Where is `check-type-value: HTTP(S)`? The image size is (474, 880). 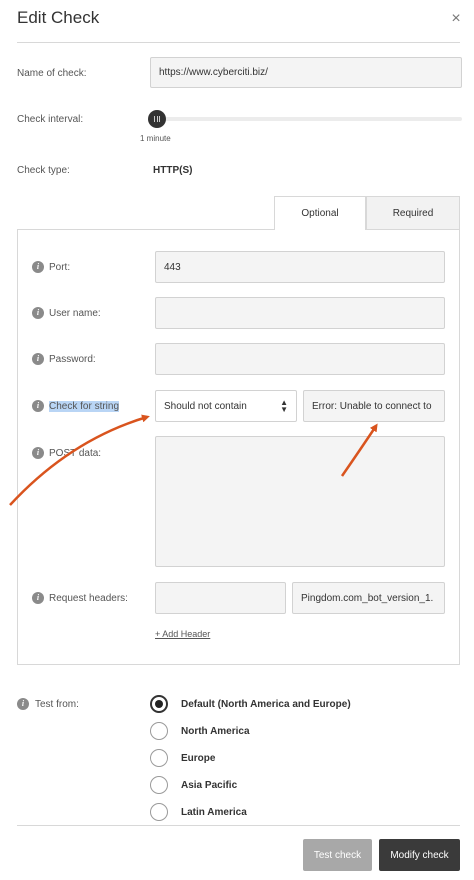 check-type-value: HTTP(S) is located at coordinates (173, 170).